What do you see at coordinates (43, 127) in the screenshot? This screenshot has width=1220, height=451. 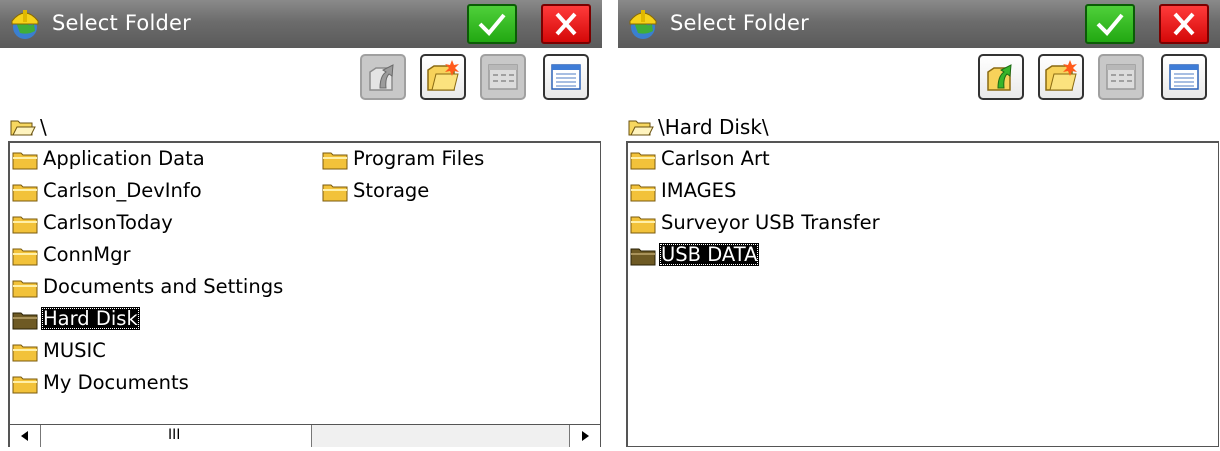 I see `path-text: \` at bounding box center [43, 127].